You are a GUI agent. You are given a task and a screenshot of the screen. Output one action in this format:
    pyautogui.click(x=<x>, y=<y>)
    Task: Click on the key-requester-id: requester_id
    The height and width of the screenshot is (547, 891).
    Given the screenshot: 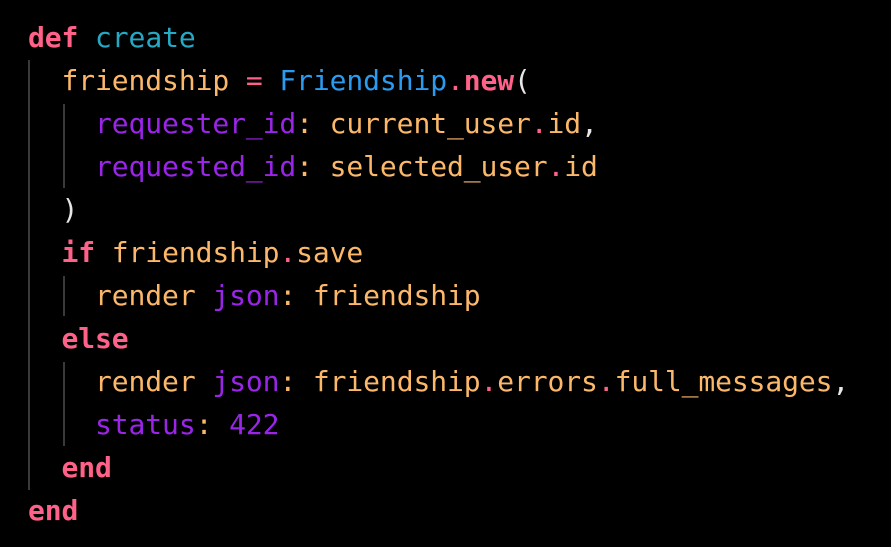 What is the action you would take?
    pyautogui.click(x=196, y=123)
    